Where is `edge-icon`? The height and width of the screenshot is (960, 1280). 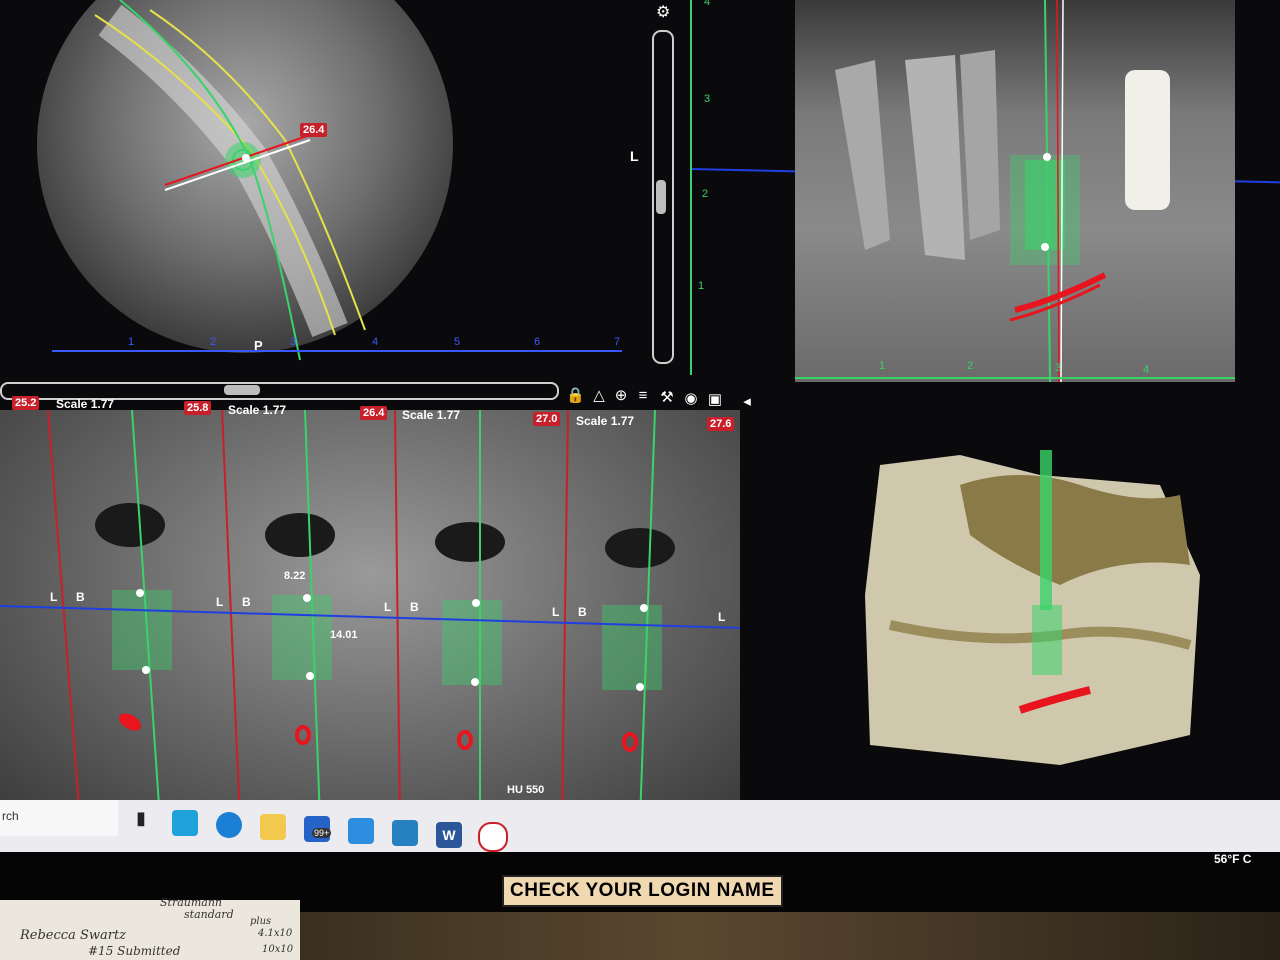 edge-icon is located at coordinates (229, 825).